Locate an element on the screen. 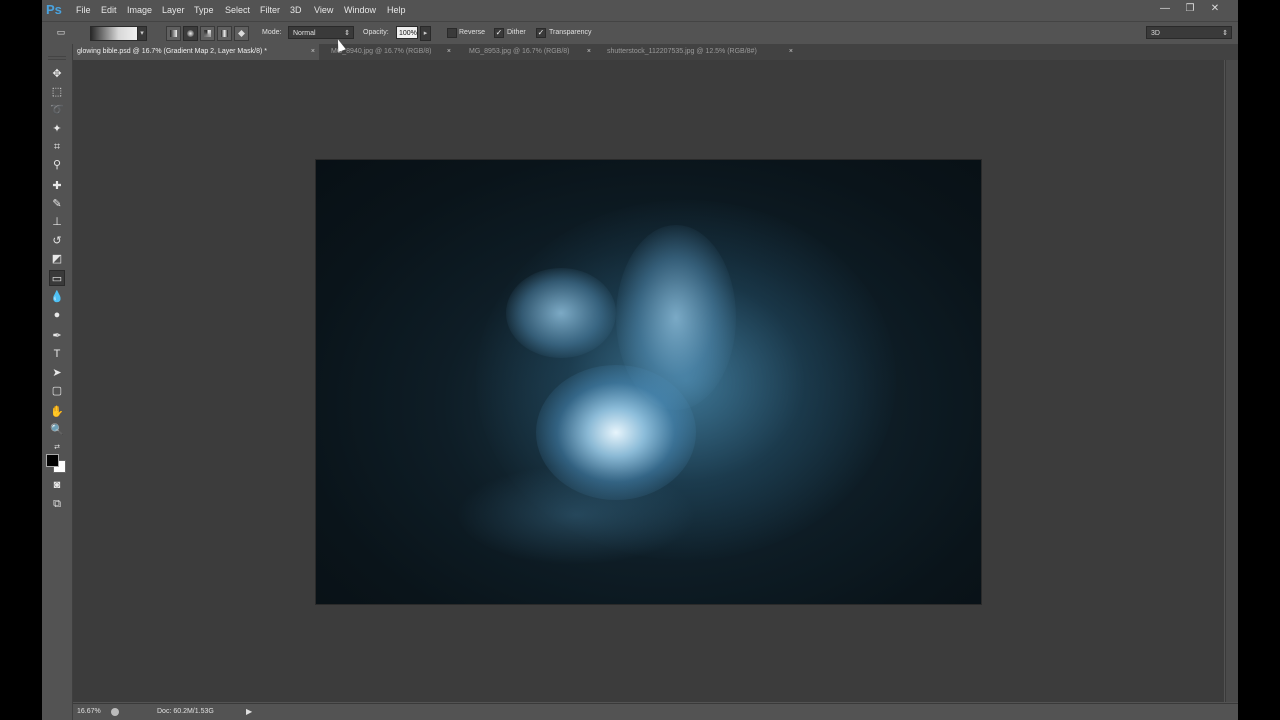  menu-3d: 3D is located at coordinates (296, 10).